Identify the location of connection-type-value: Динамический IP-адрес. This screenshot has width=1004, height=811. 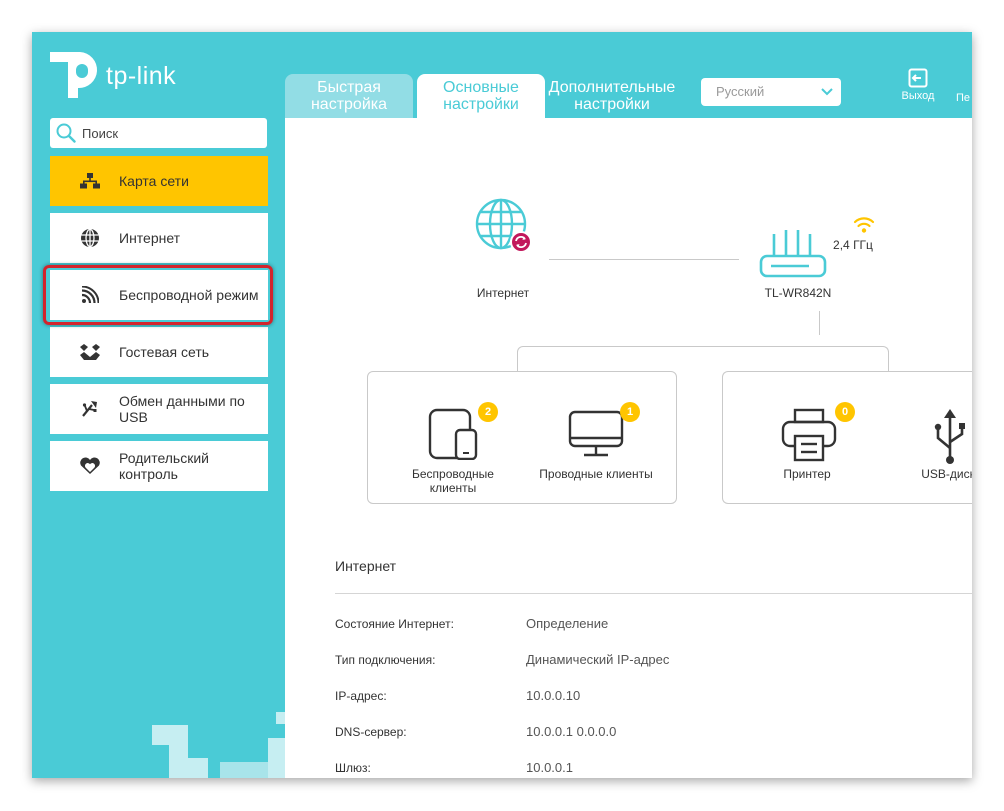
(598, 659).